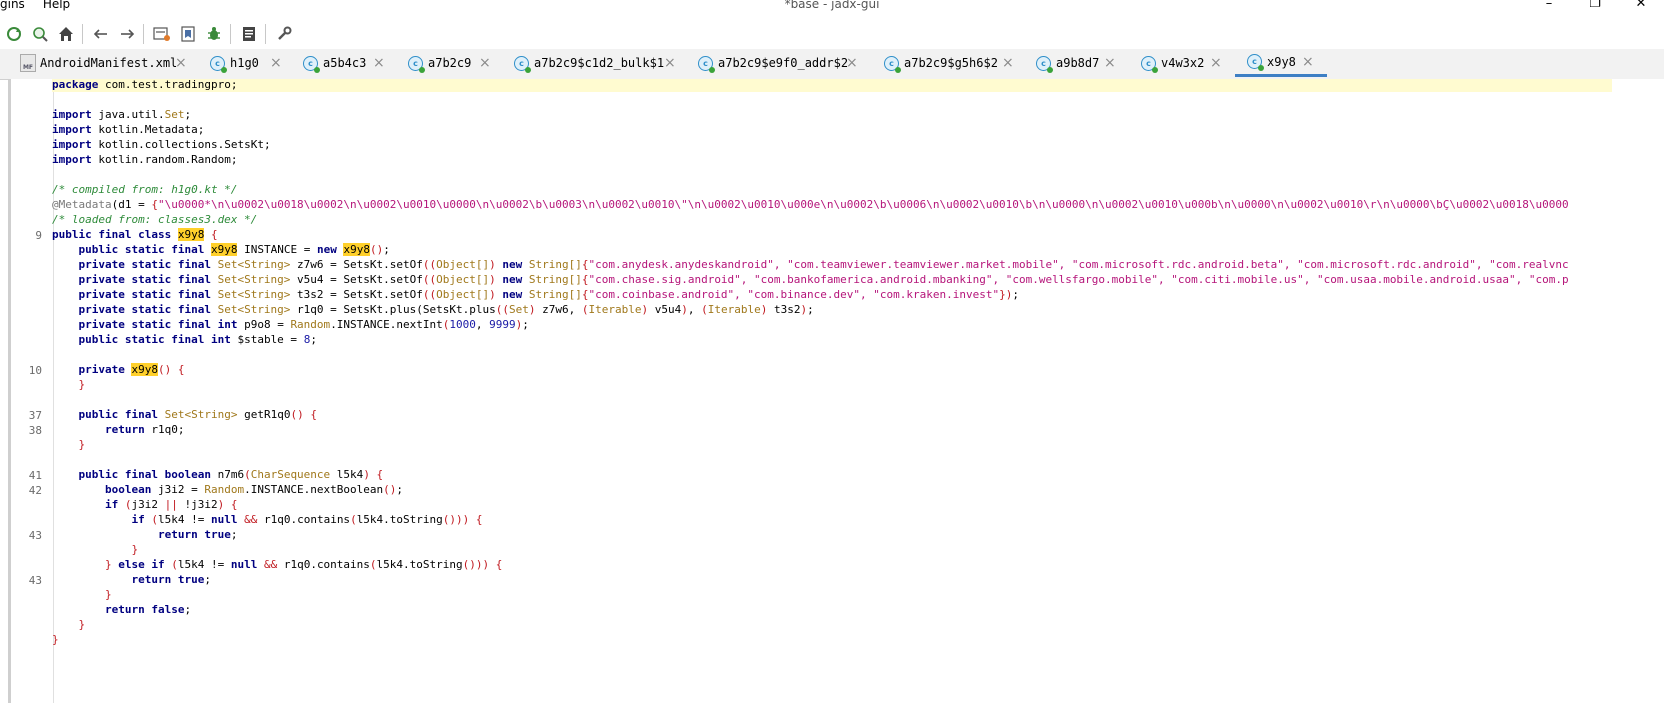 The width and height of the screenshot is (1664, 703). Describe the element at coordinates (951, 63) in the screenshot. I see `tab-label: a7b2c9$g5h6$2` at that location.